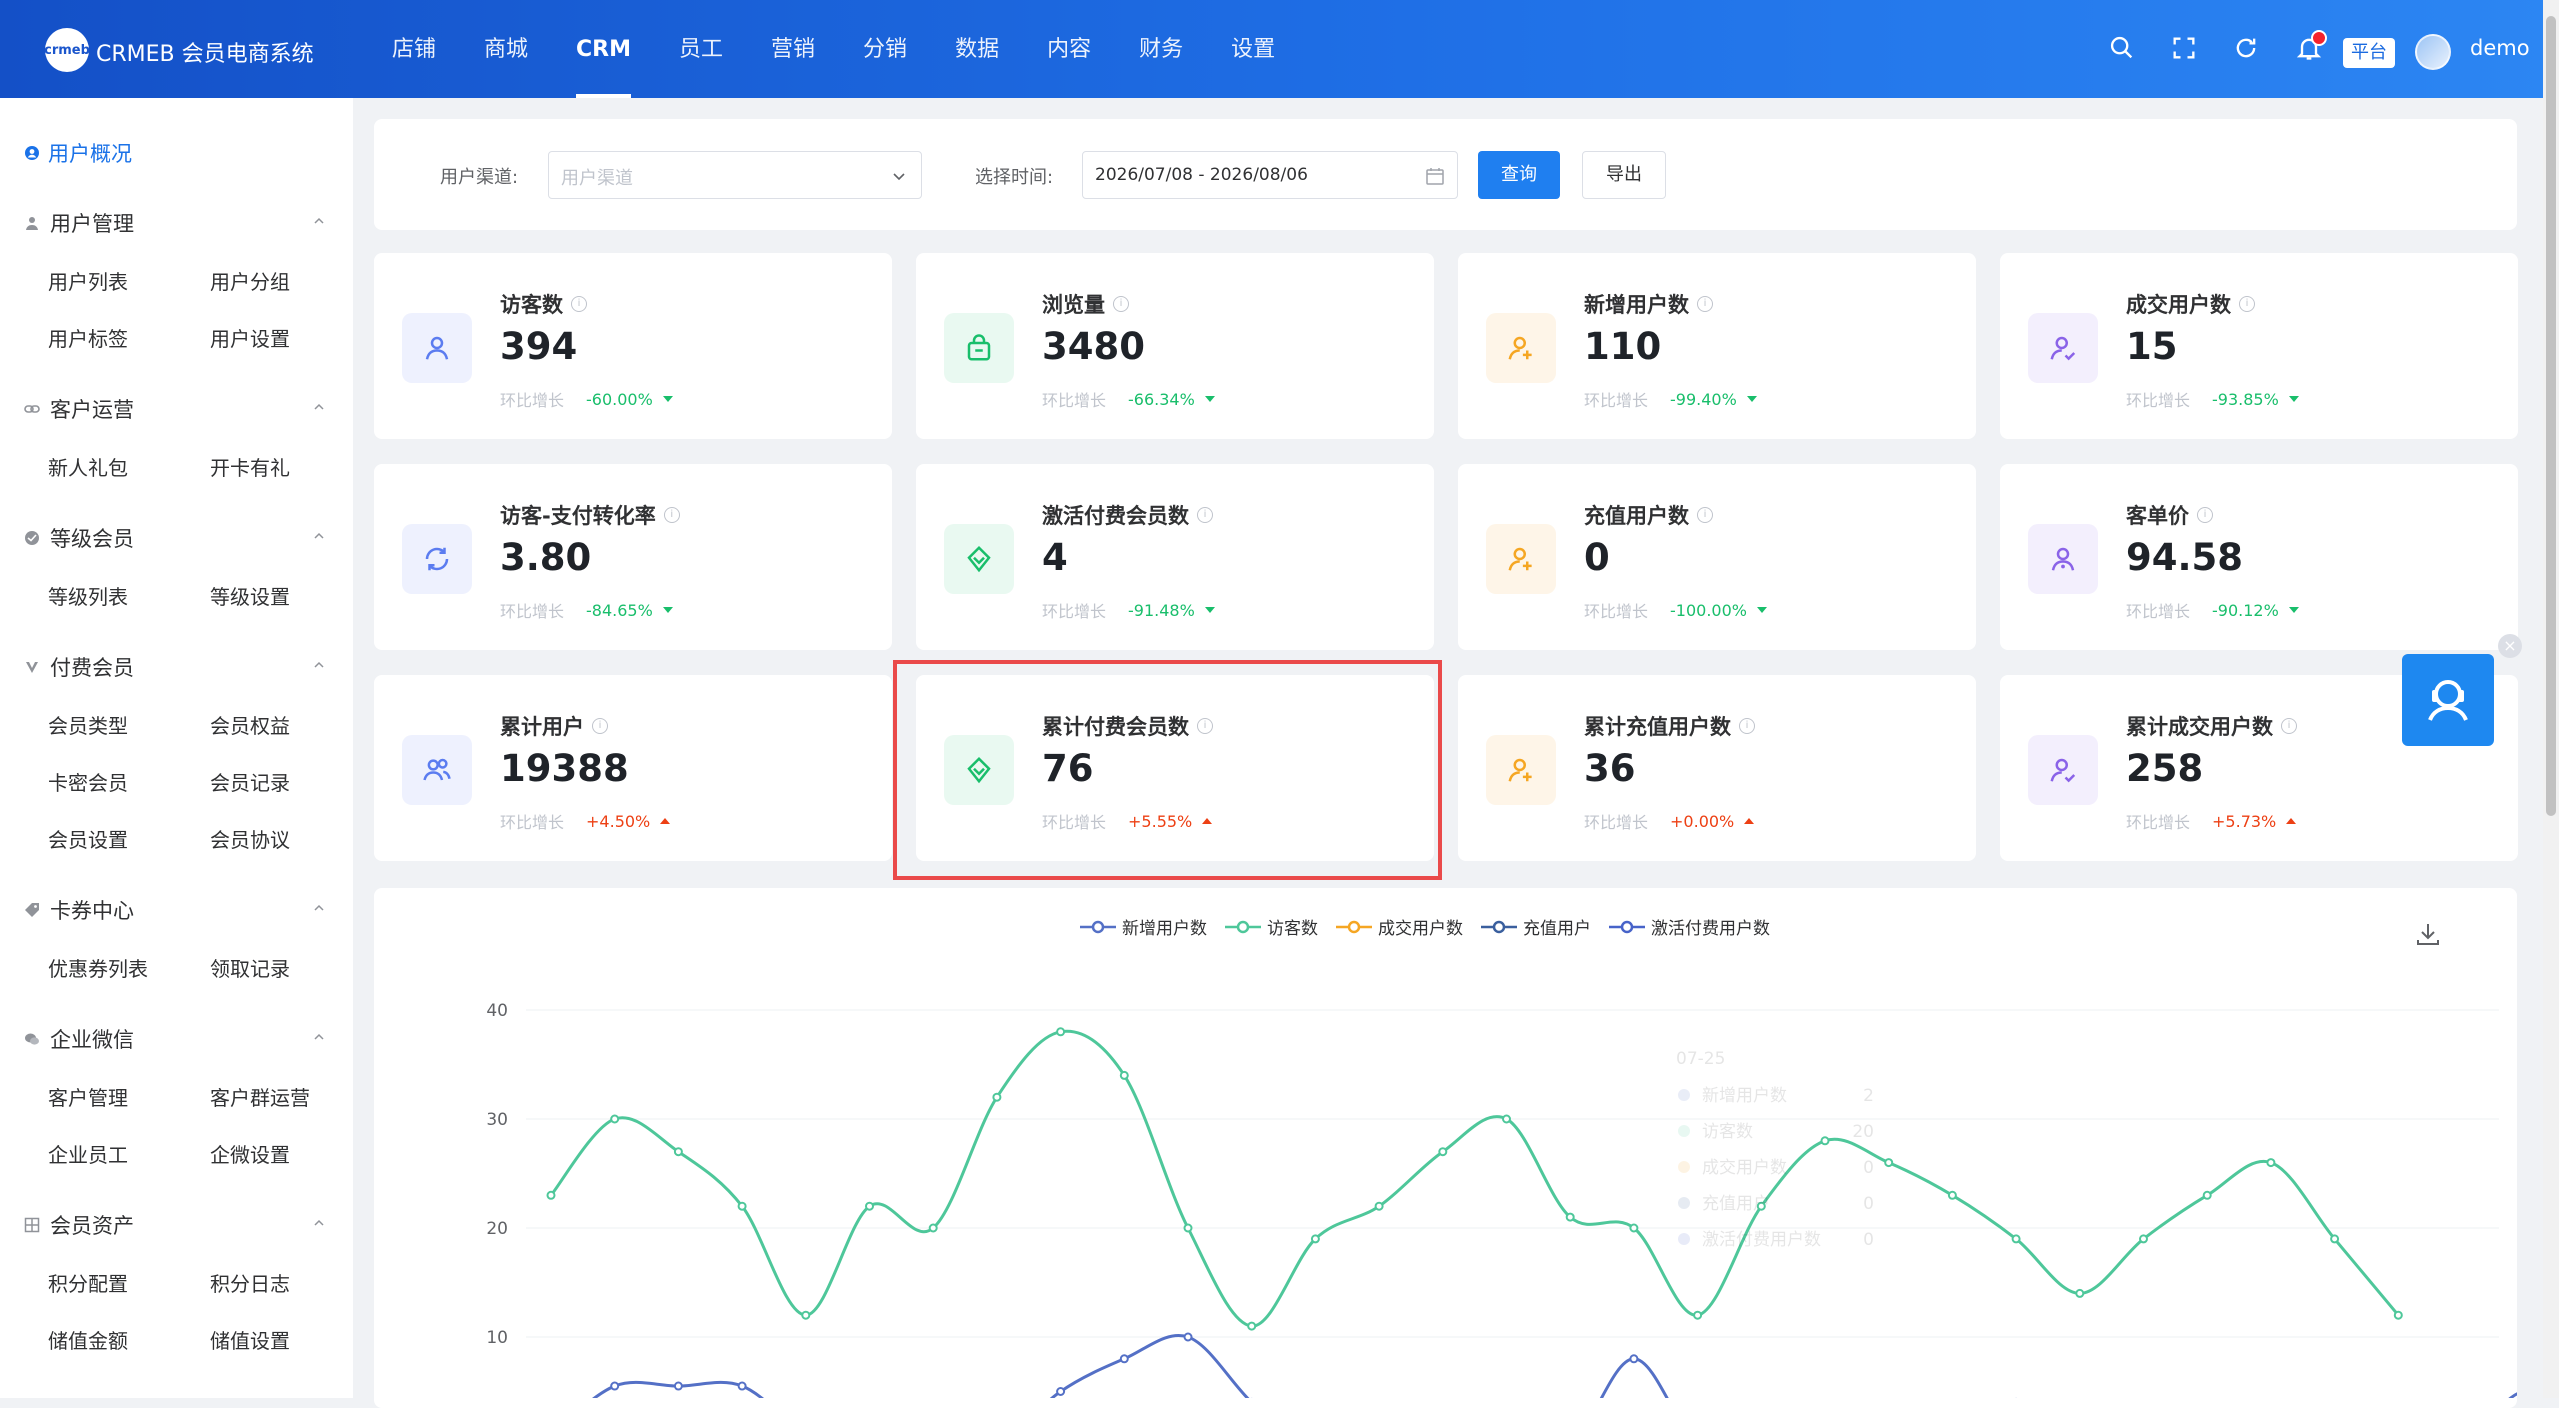  Describe the element at coordinates (250, 337) in the screenshot. I see `sidebar-item-user-settings: 用户设置` at that location.